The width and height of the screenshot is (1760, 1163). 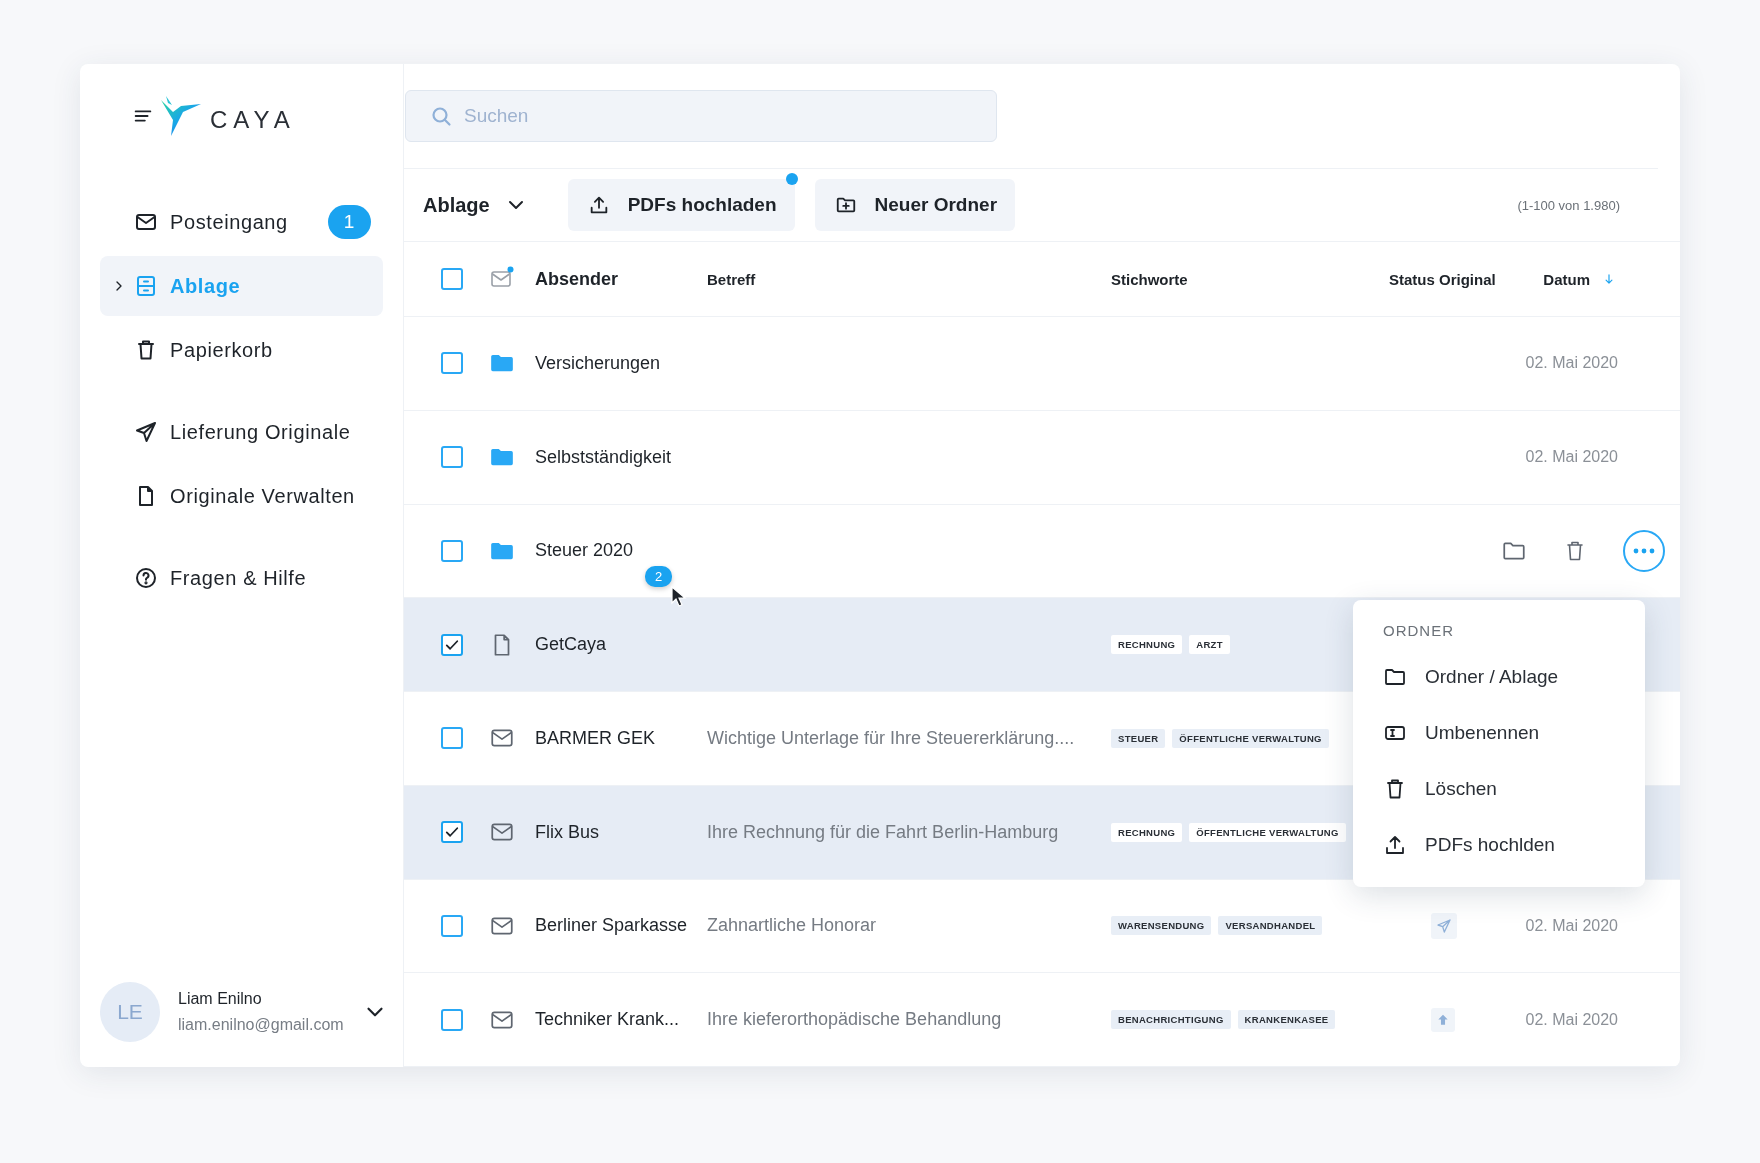 I want to click on table-row: Selbstständigkeit 02. Mai 2020, so click(x=1042, y=457).